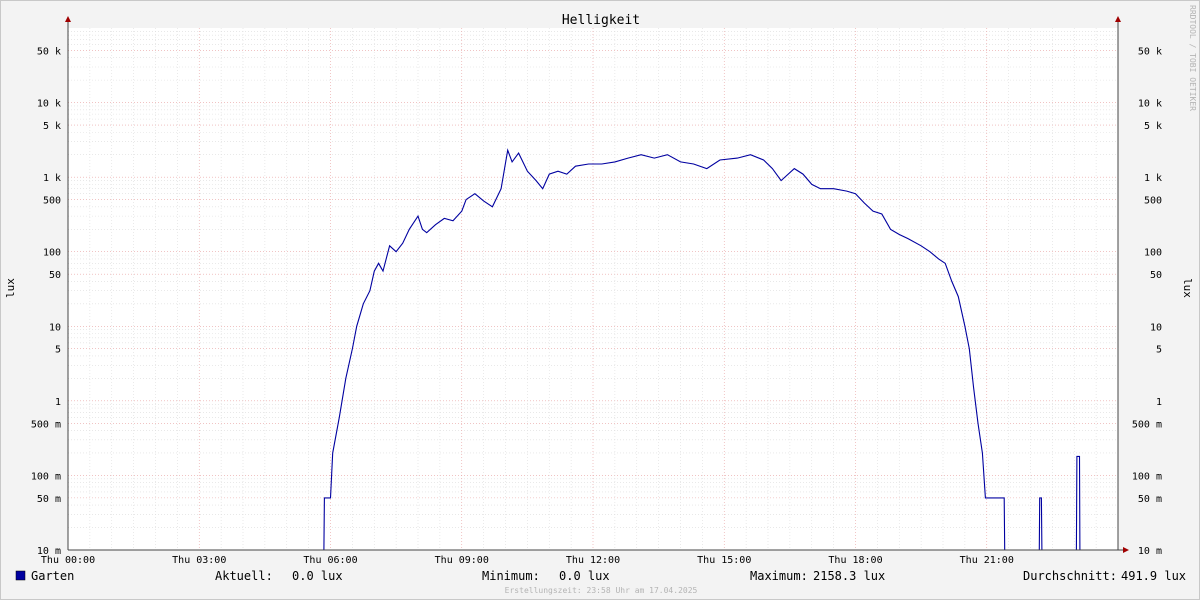 The image size is (1200, 600). I want to click on footer-timestamp: Erstellungszeit: 23:58 Uhr am 17.04.2025, so click(601, 590).